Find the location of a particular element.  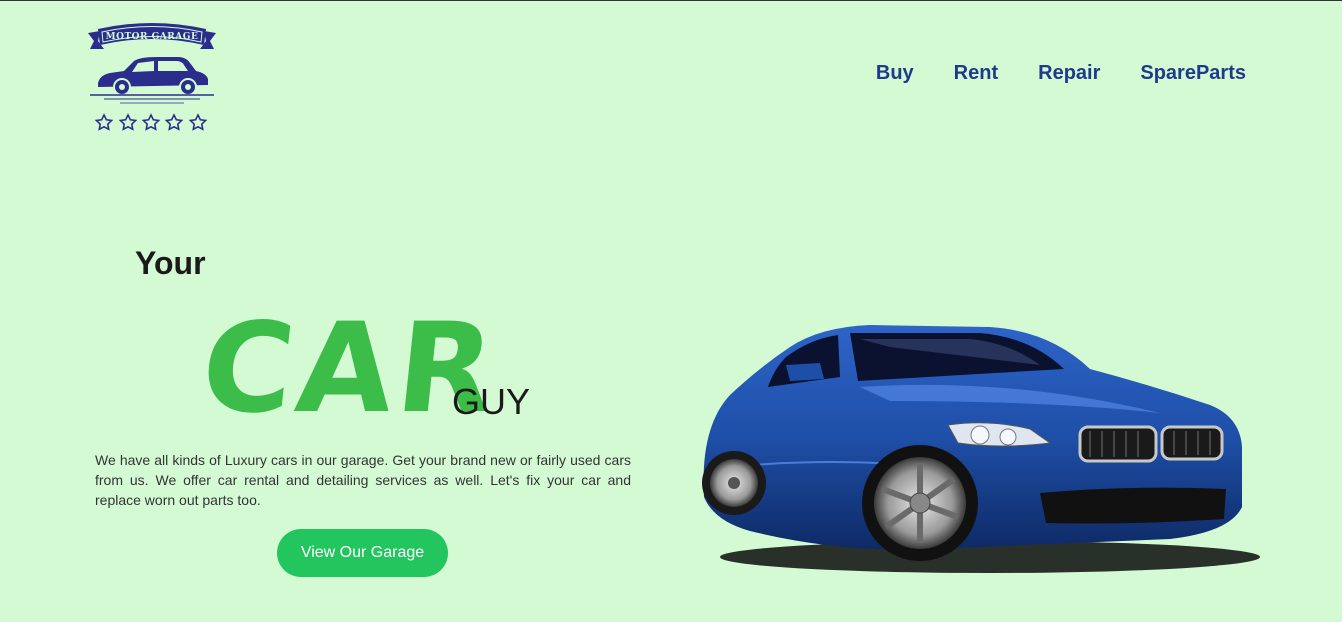

hero-small-word: GUY is located at coordinates (491, 401).